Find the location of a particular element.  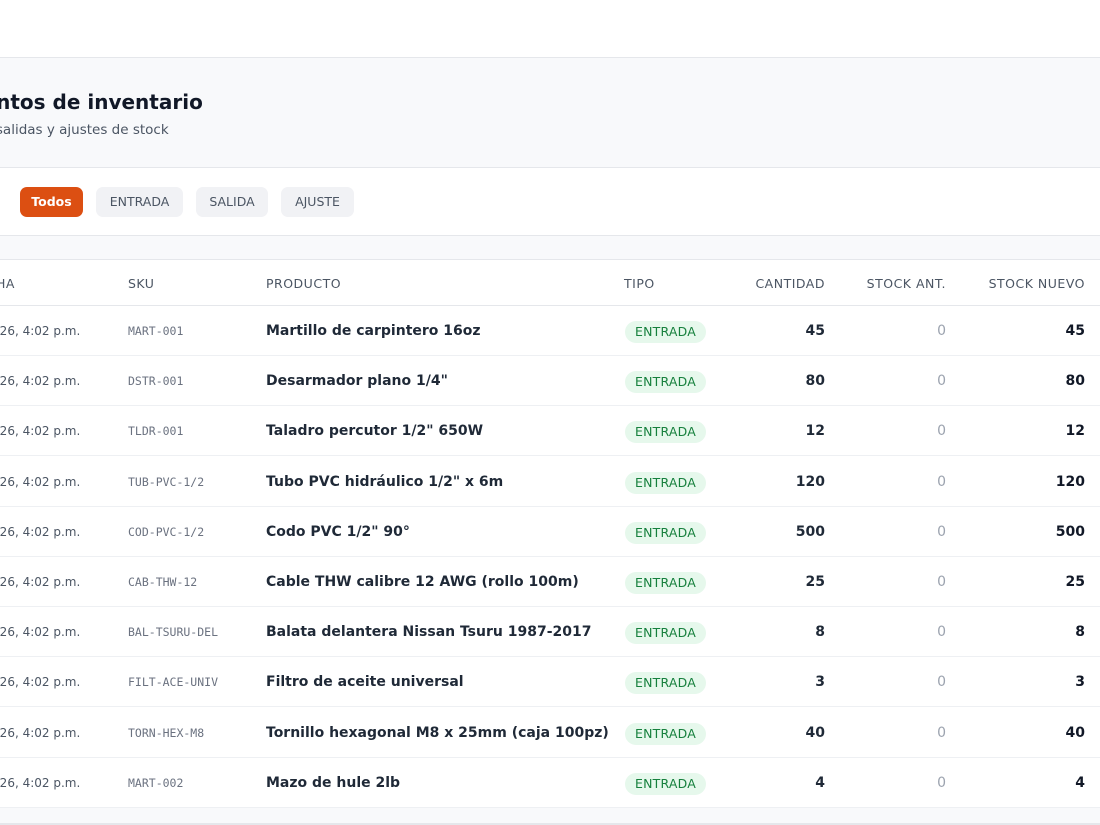

cell-product: Mazo de hule 2lb is located at coordinates (333, 783).